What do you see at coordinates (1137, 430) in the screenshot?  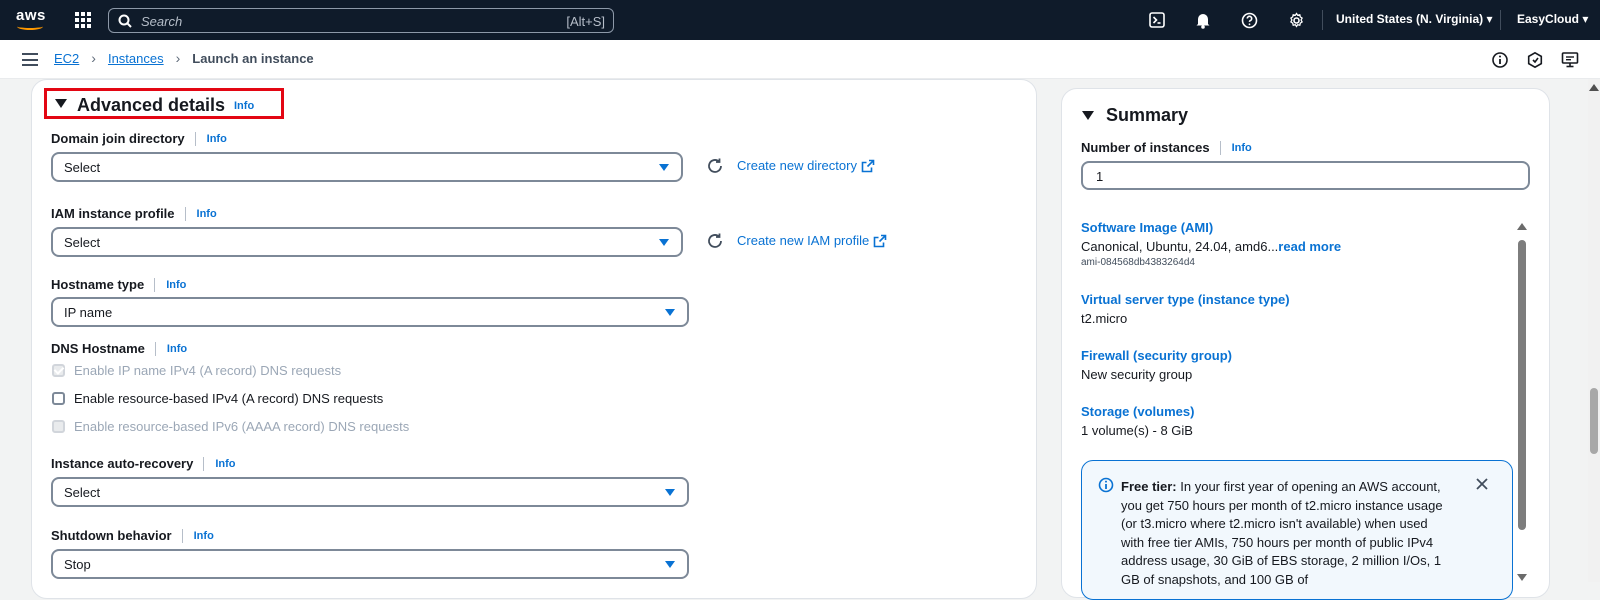 I see `storage-value: 1 volume(s) - 8 GiB` at bounding box center [1137, 430].